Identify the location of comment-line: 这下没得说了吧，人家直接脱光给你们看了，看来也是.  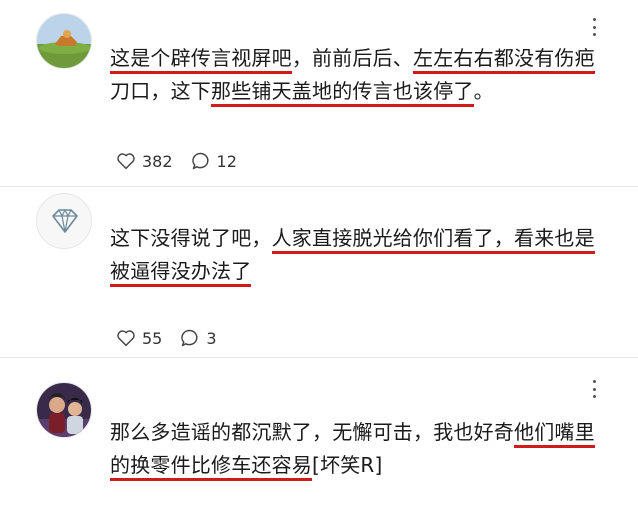
(360, 238).